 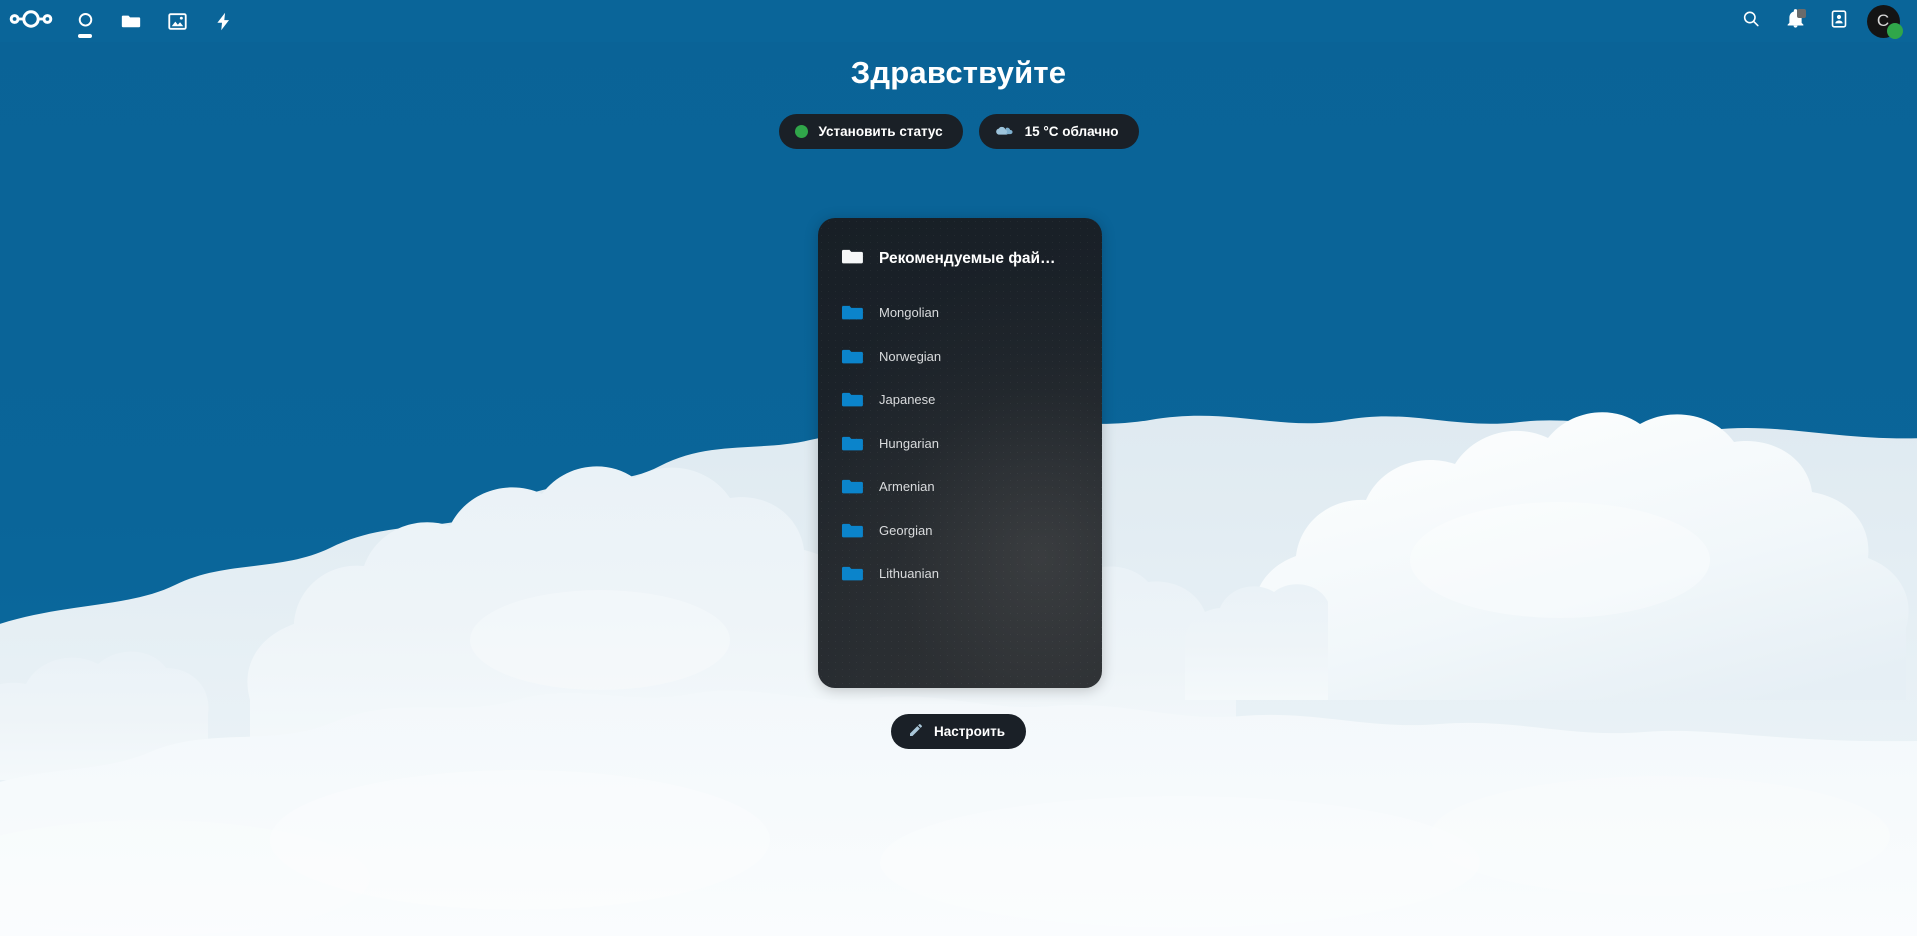 What do you see at coordinates (958, 72) in the screenshot?
I see `page-title: Здравствуйте` at bounding box center [958, 72].